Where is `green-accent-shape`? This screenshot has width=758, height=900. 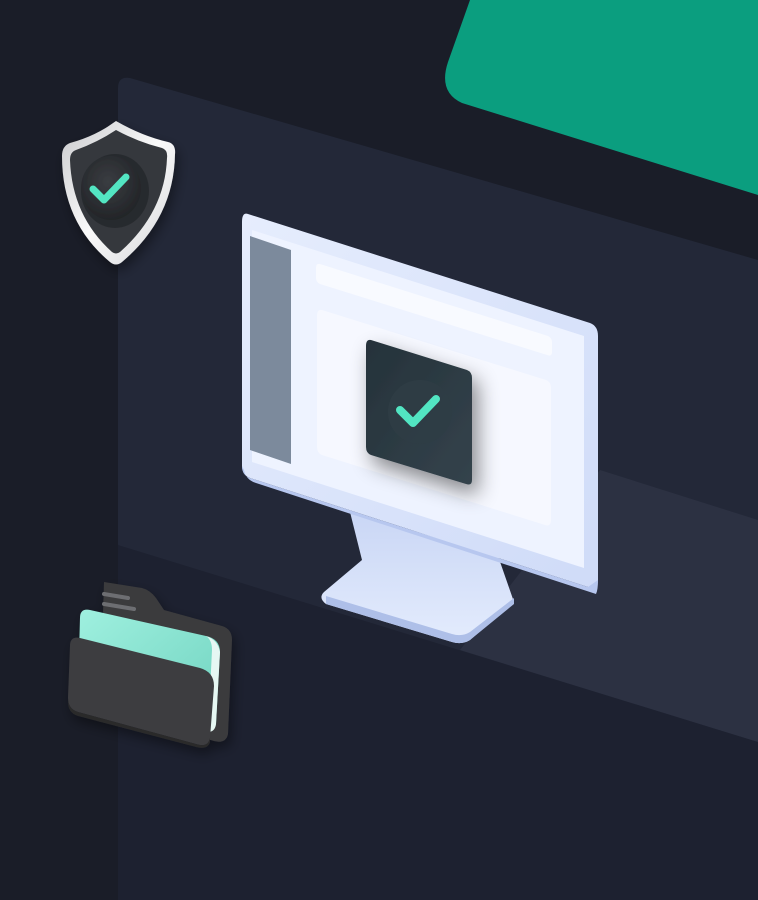 green-accent-shape is located at coordinates (601, 97).